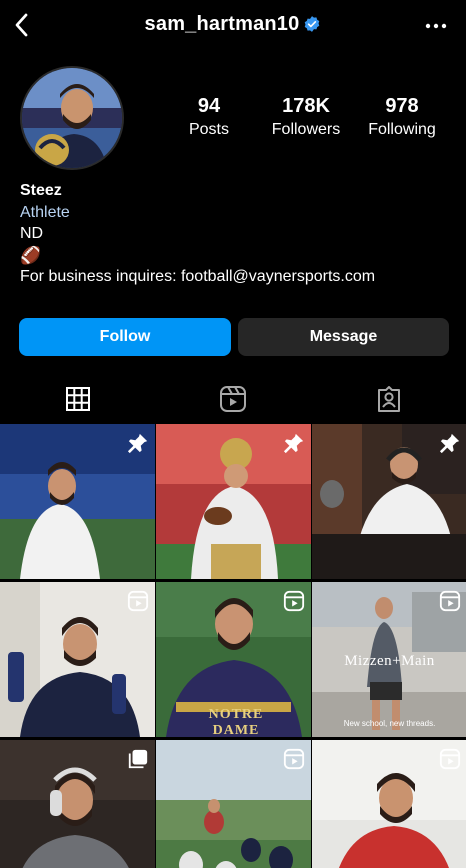 Image resolution: width=466 pixels, height=868 pixels. I want to click on following-label: Following, so click(402, 129).